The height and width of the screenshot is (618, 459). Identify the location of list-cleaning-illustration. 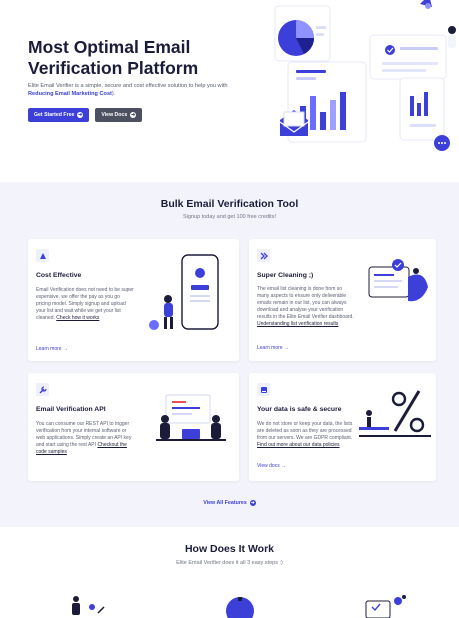
(398, 280).